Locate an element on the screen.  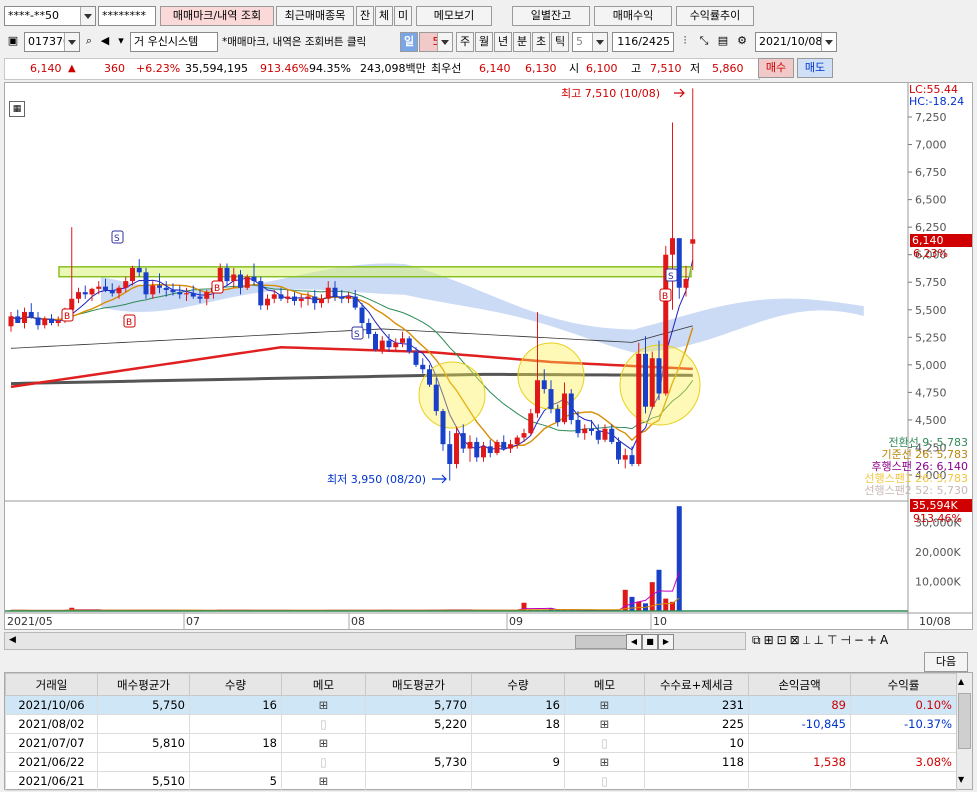
ma-120-line is located at coordinates (351, 379).